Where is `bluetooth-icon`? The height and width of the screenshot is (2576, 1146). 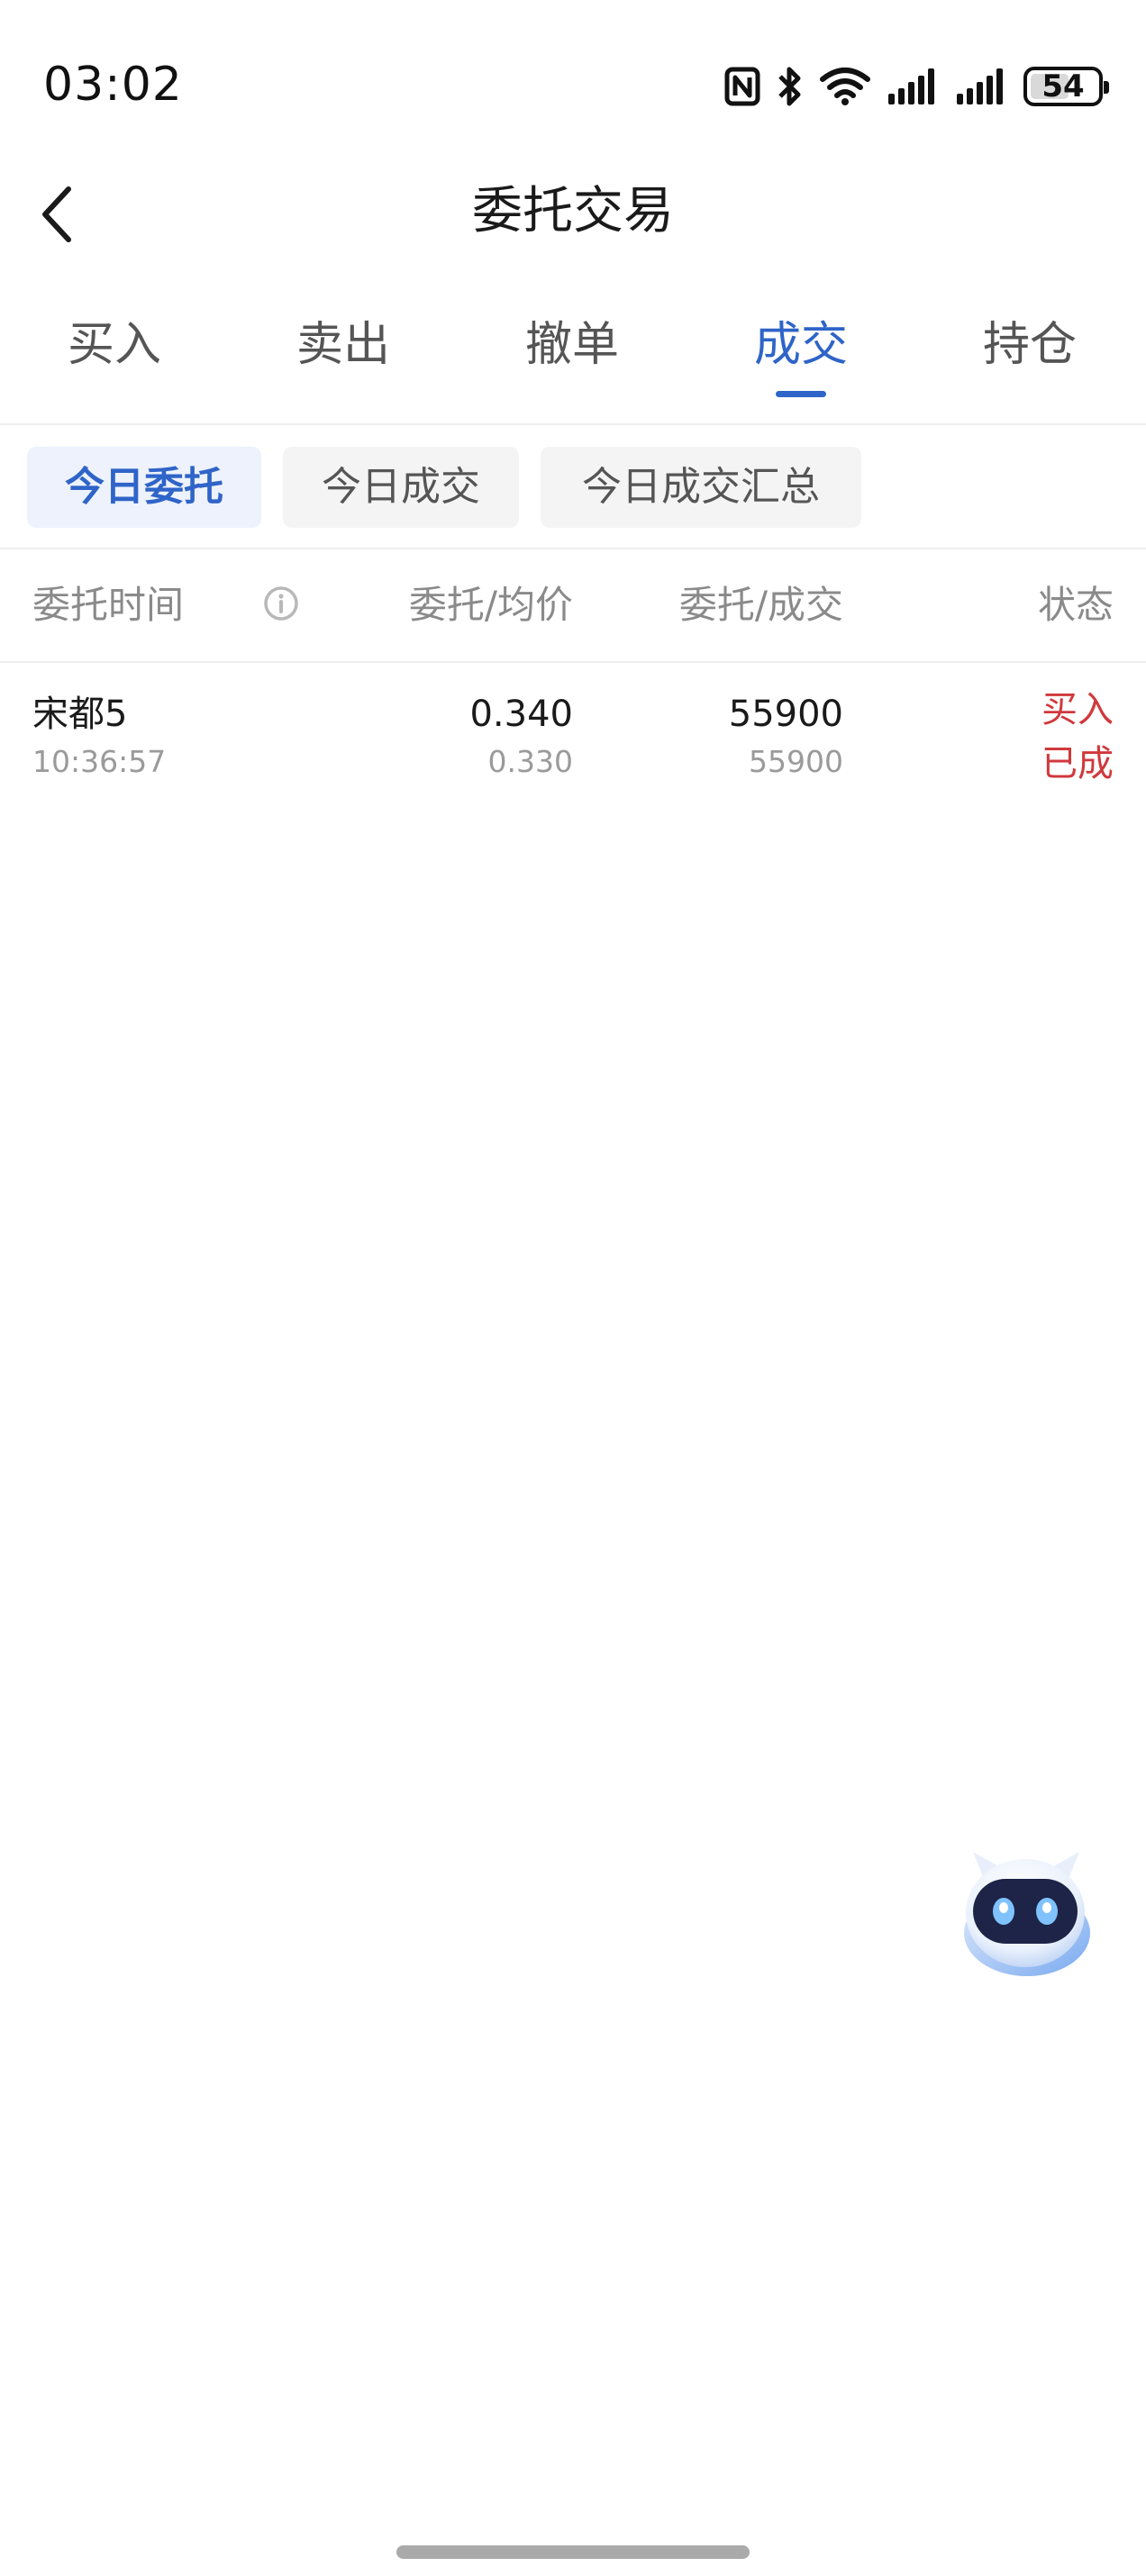
bluetooth-icon is located at coordinates (790, 86).